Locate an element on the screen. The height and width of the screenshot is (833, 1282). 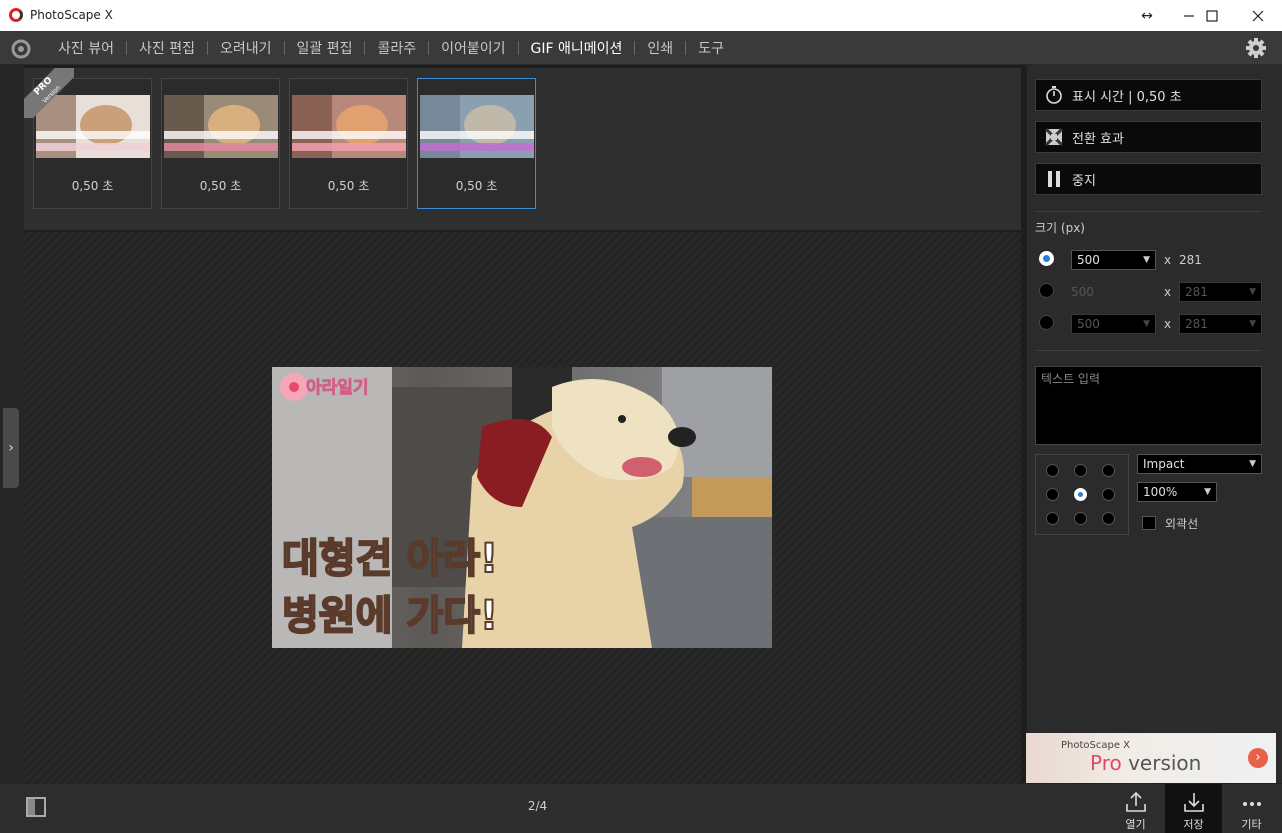
text-input: 텍스트 입력 is located at coordinates (1148, 405).